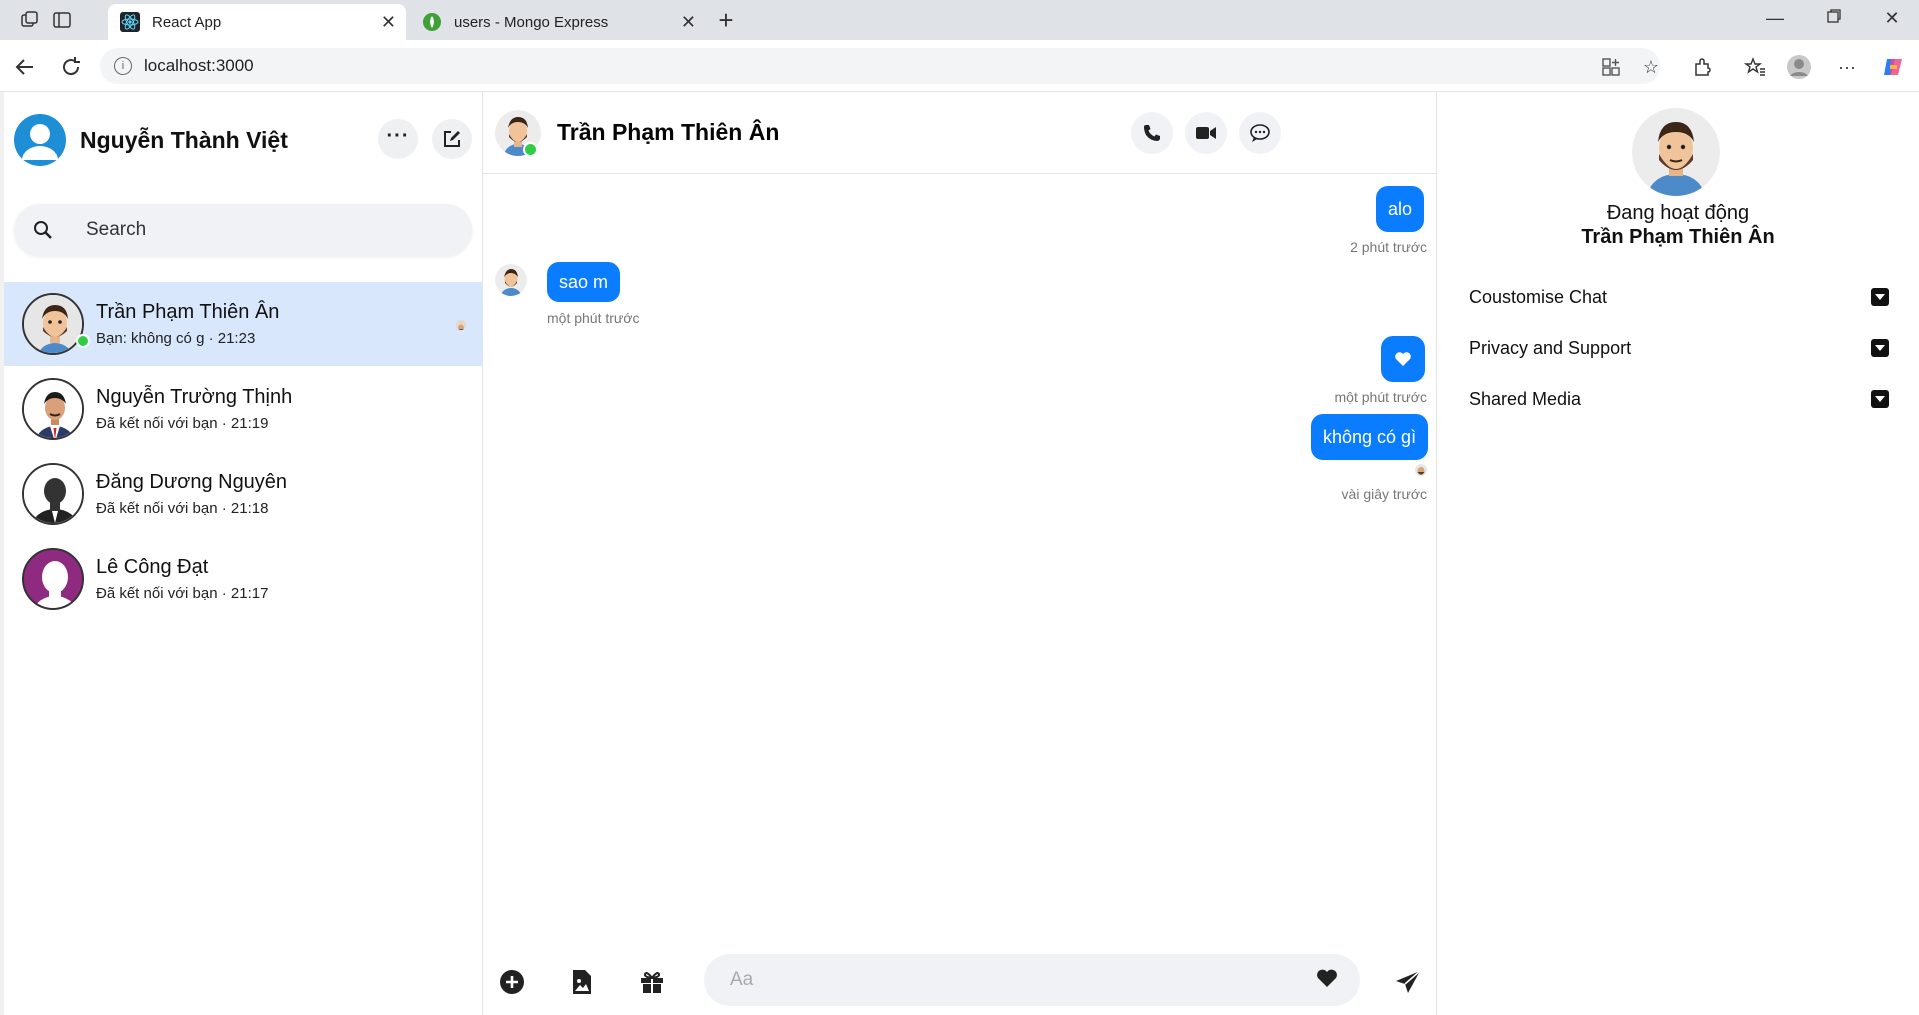  Describe the element at coordinates (182, 593) in the screenshot. I see `last-message: Đã kết nối với bạn · 21:17` at that location.